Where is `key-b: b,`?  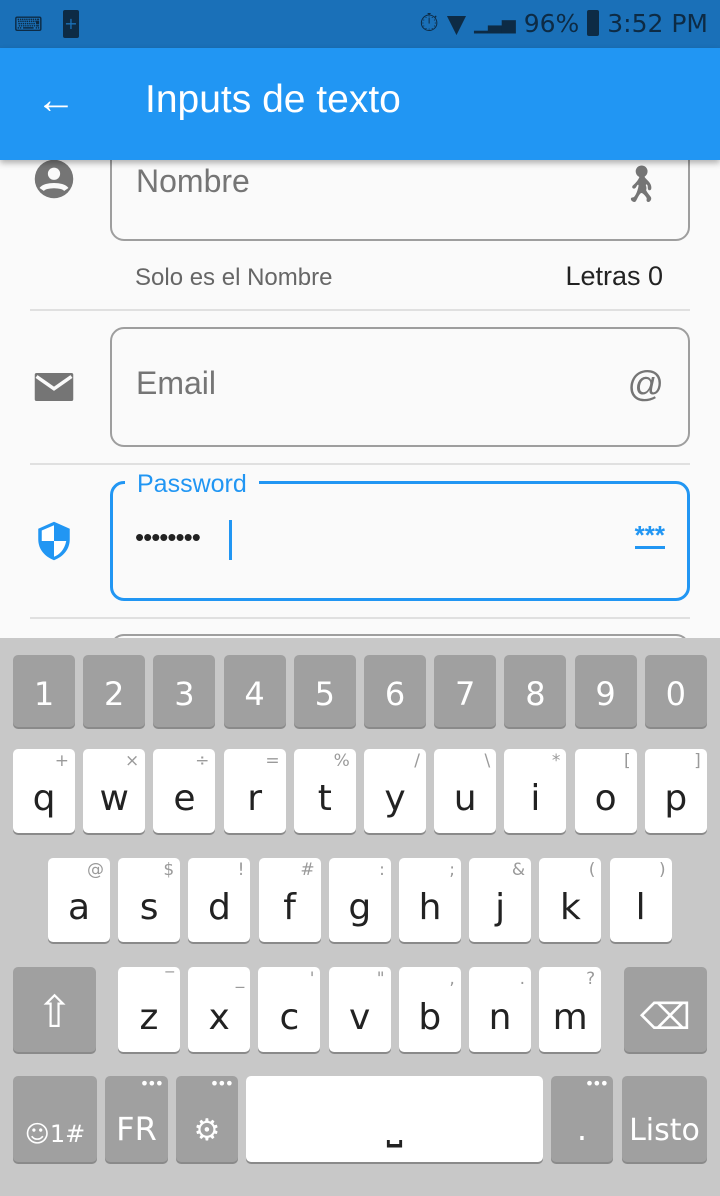
key-b: b, is located at coordinates (429, 1009).